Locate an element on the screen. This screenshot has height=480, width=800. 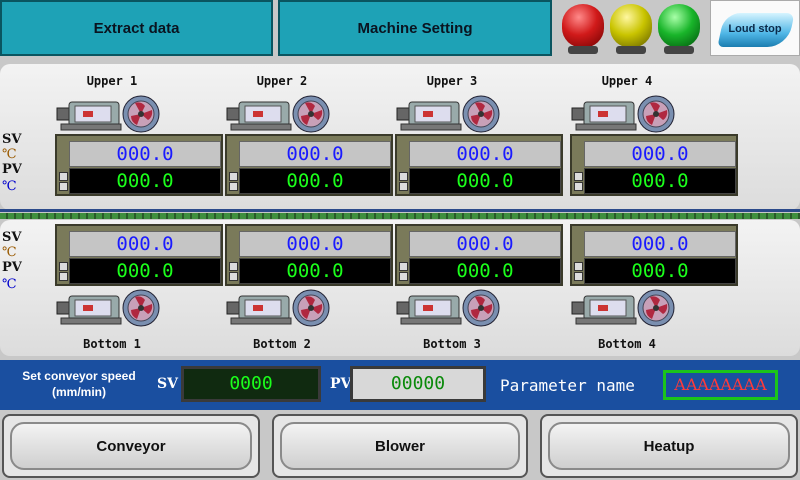
green-lamp-icon is located at coordinates (679, 29).